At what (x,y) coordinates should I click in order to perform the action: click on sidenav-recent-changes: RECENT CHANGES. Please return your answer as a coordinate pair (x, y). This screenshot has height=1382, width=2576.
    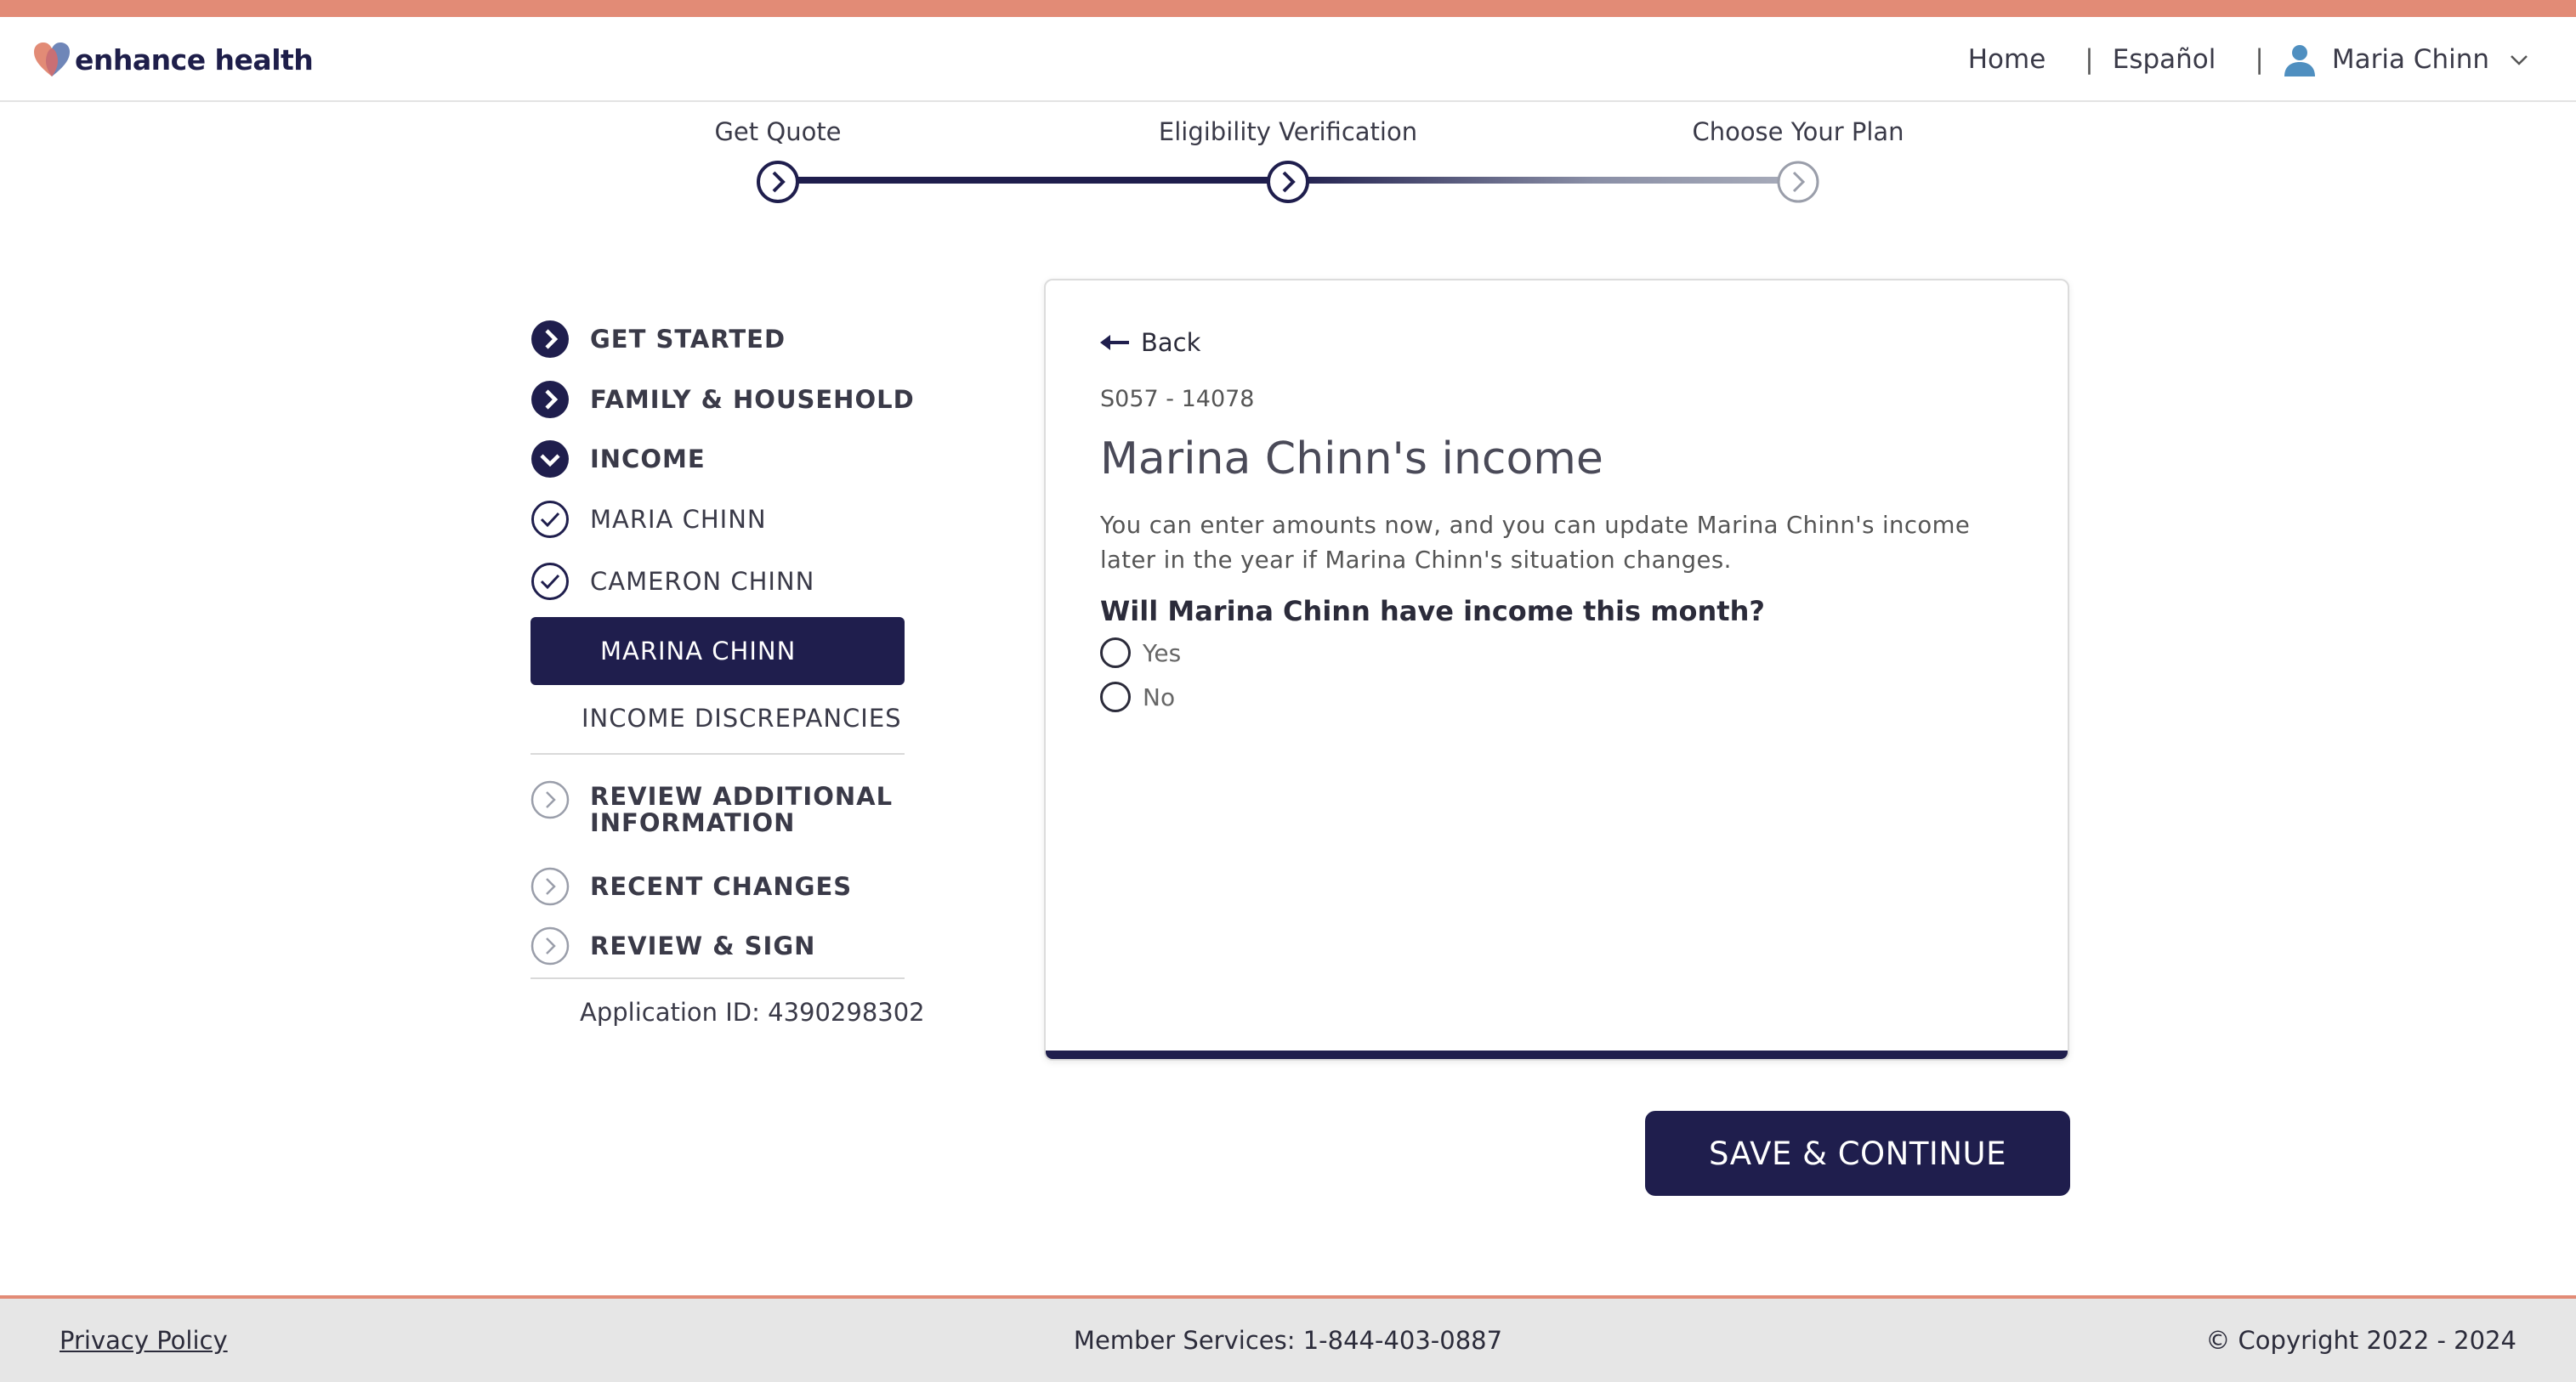
    Looking at the image, I should click on (692, 887).